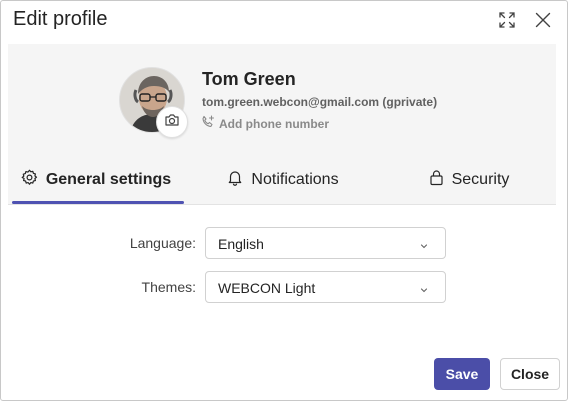 The height and width of the screenshot is (401, 568). I want to click on expand-button, so click(507, 22).